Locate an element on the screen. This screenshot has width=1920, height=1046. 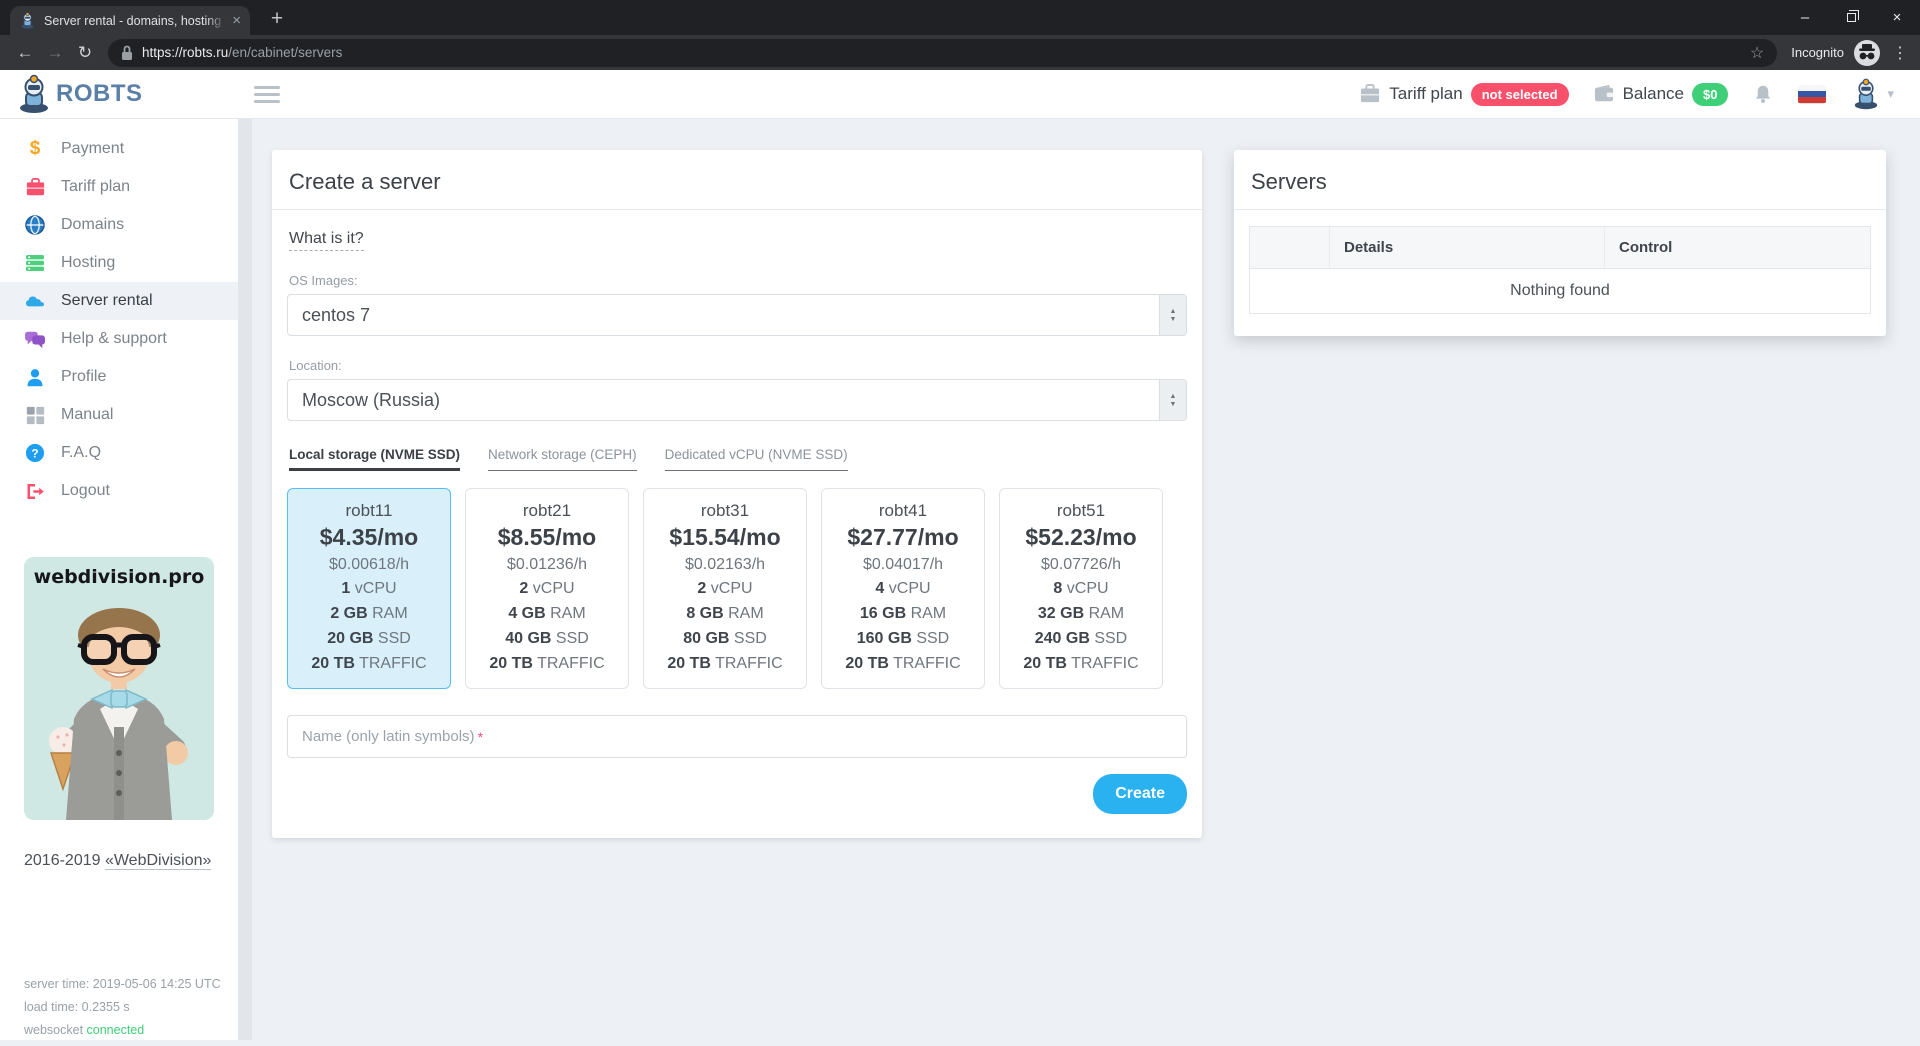
forward-button: → is located at coordinates (55, 53).